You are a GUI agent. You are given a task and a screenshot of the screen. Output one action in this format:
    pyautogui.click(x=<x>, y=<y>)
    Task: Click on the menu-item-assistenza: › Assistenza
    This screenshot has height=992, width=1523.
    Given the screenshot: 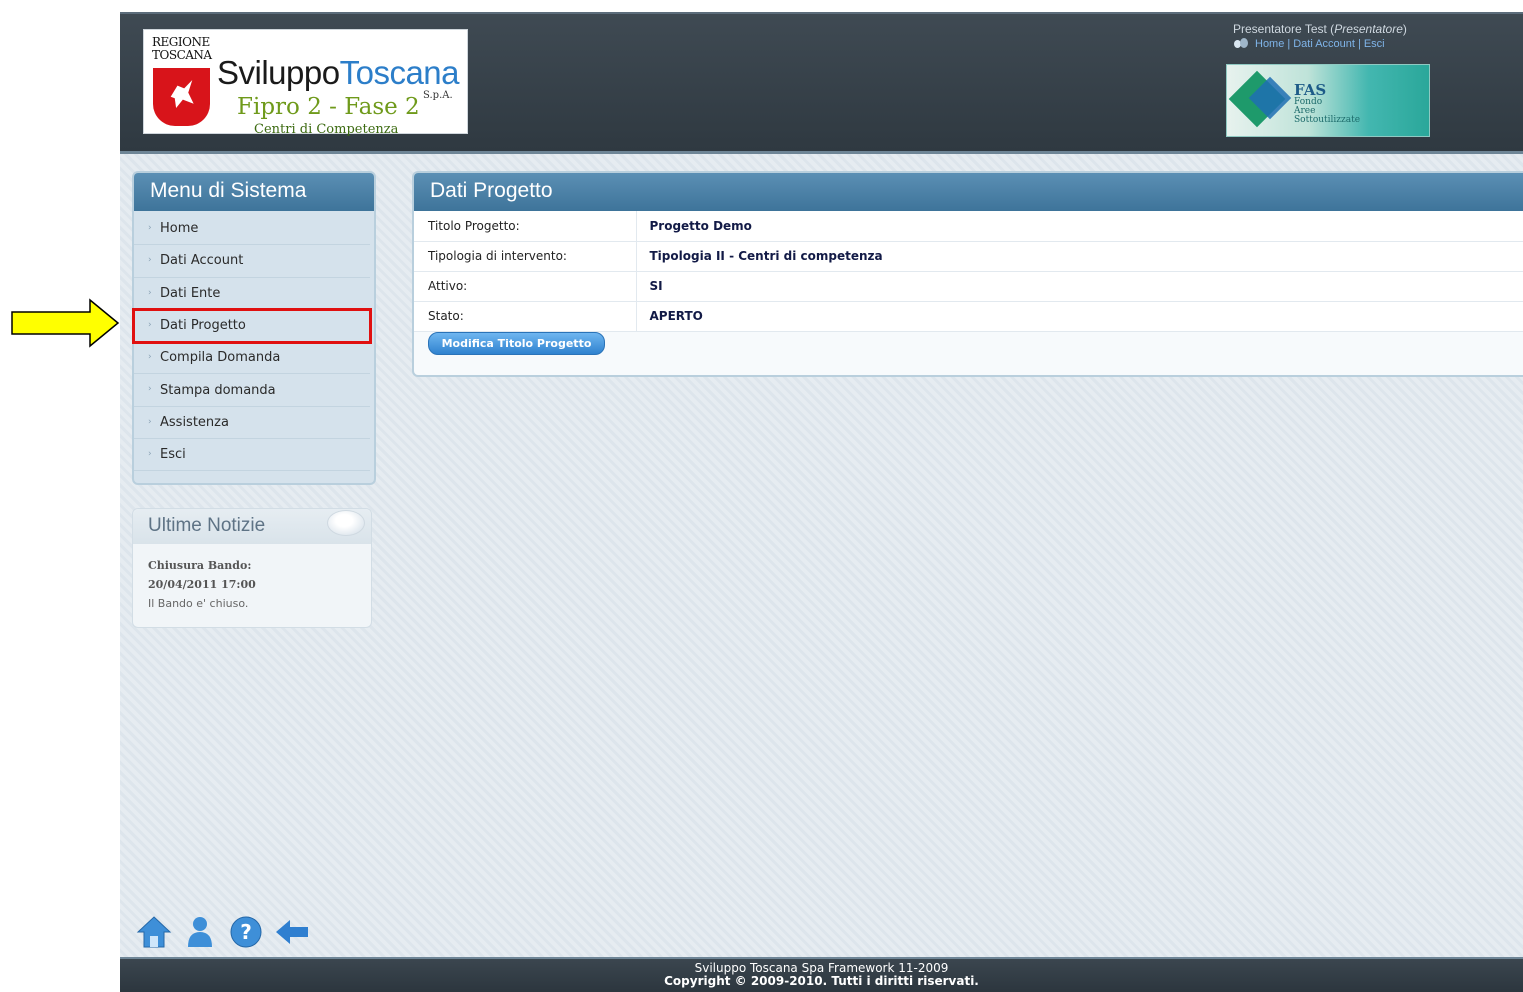 What is the action you would take?
    pyautogui.click(x=252, y=423)
    